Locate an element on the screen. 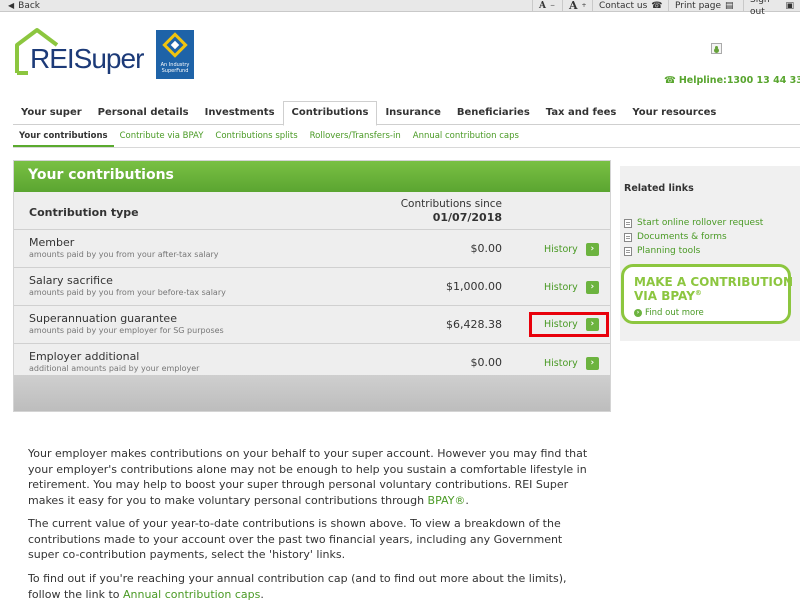 This screenshot has width=800, height=604. column-contribution-type: Contribution type is located at coordinates (84, 212).